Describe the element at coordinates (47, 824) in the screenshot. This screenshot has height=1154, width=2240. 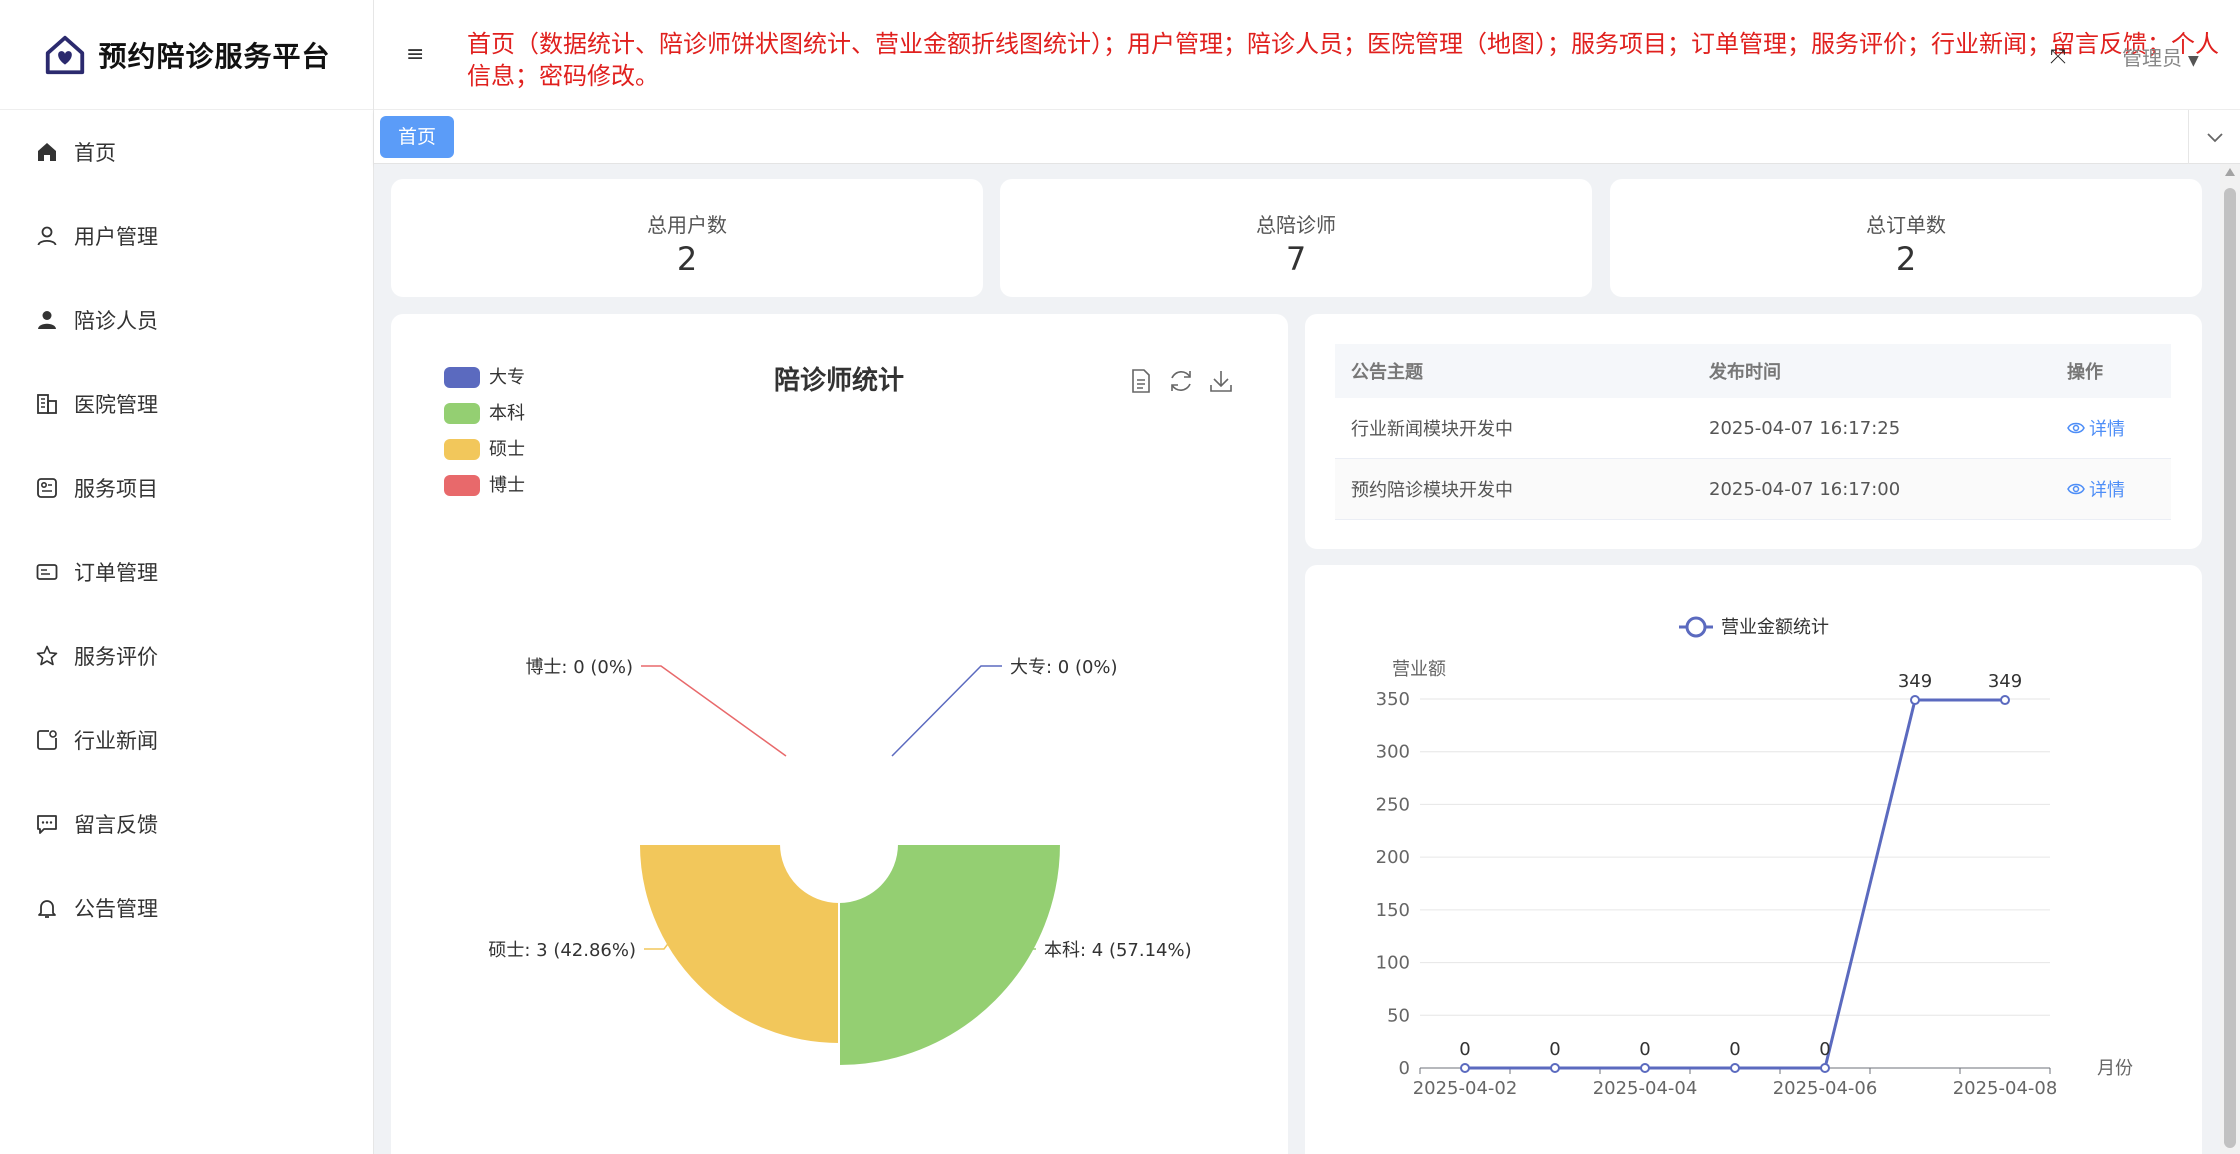
I see `message-icon` at that location.